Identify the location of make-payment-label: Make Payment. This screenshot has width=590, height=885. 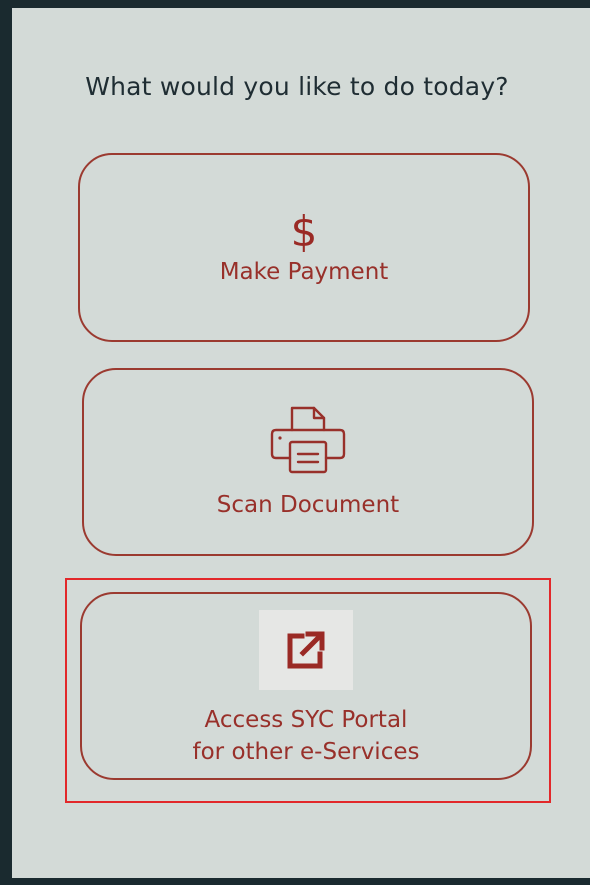
(304, 271).